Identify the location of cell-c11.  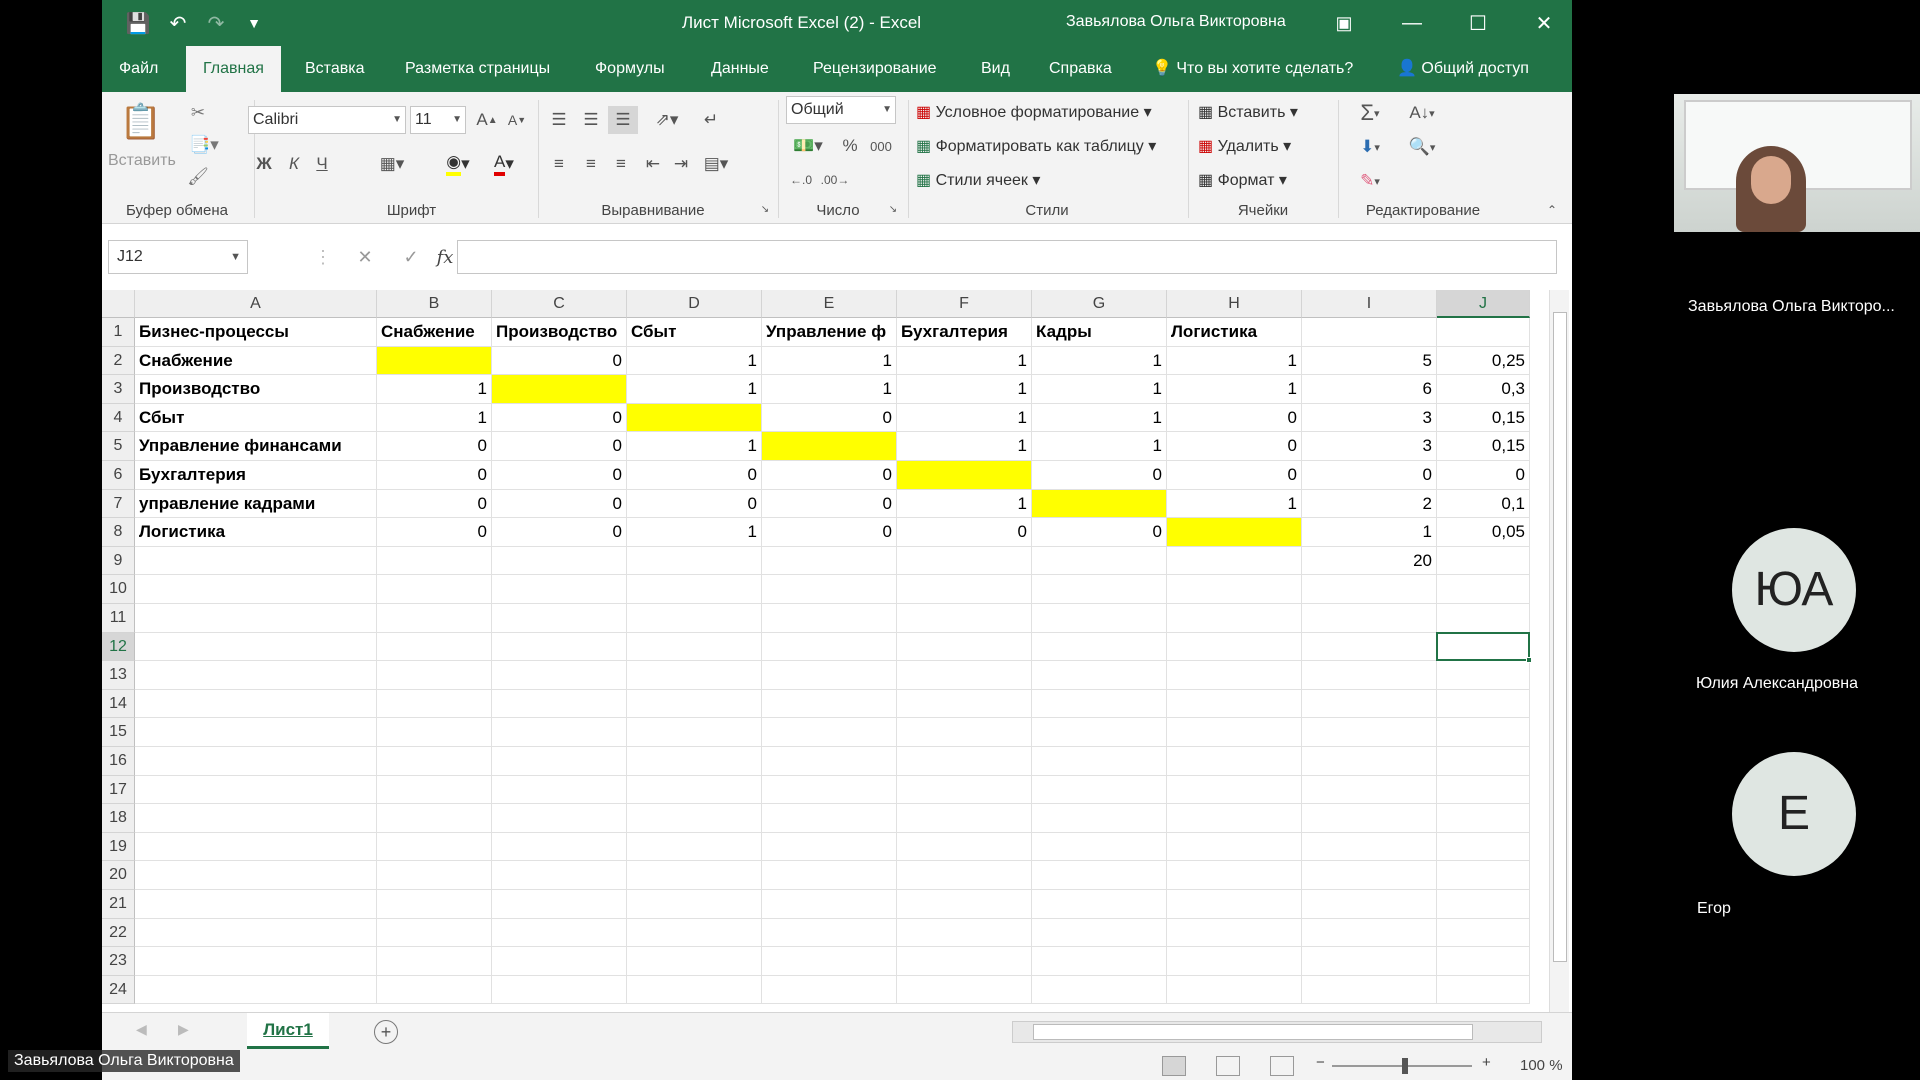
(559, 618).